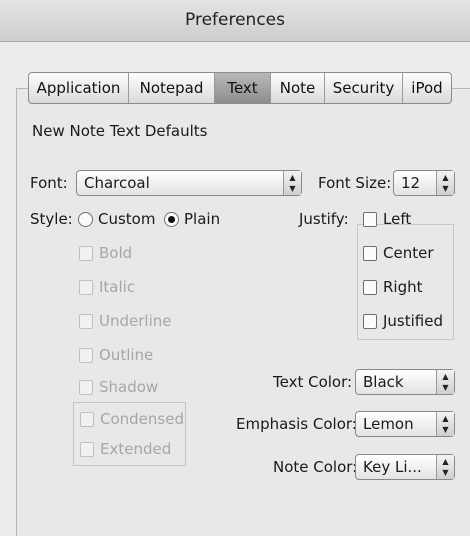 Image resolution: width=470 pixels, height=536 pixels. I want to click on checkbox-outline-label: Outline, so click(126, 355).